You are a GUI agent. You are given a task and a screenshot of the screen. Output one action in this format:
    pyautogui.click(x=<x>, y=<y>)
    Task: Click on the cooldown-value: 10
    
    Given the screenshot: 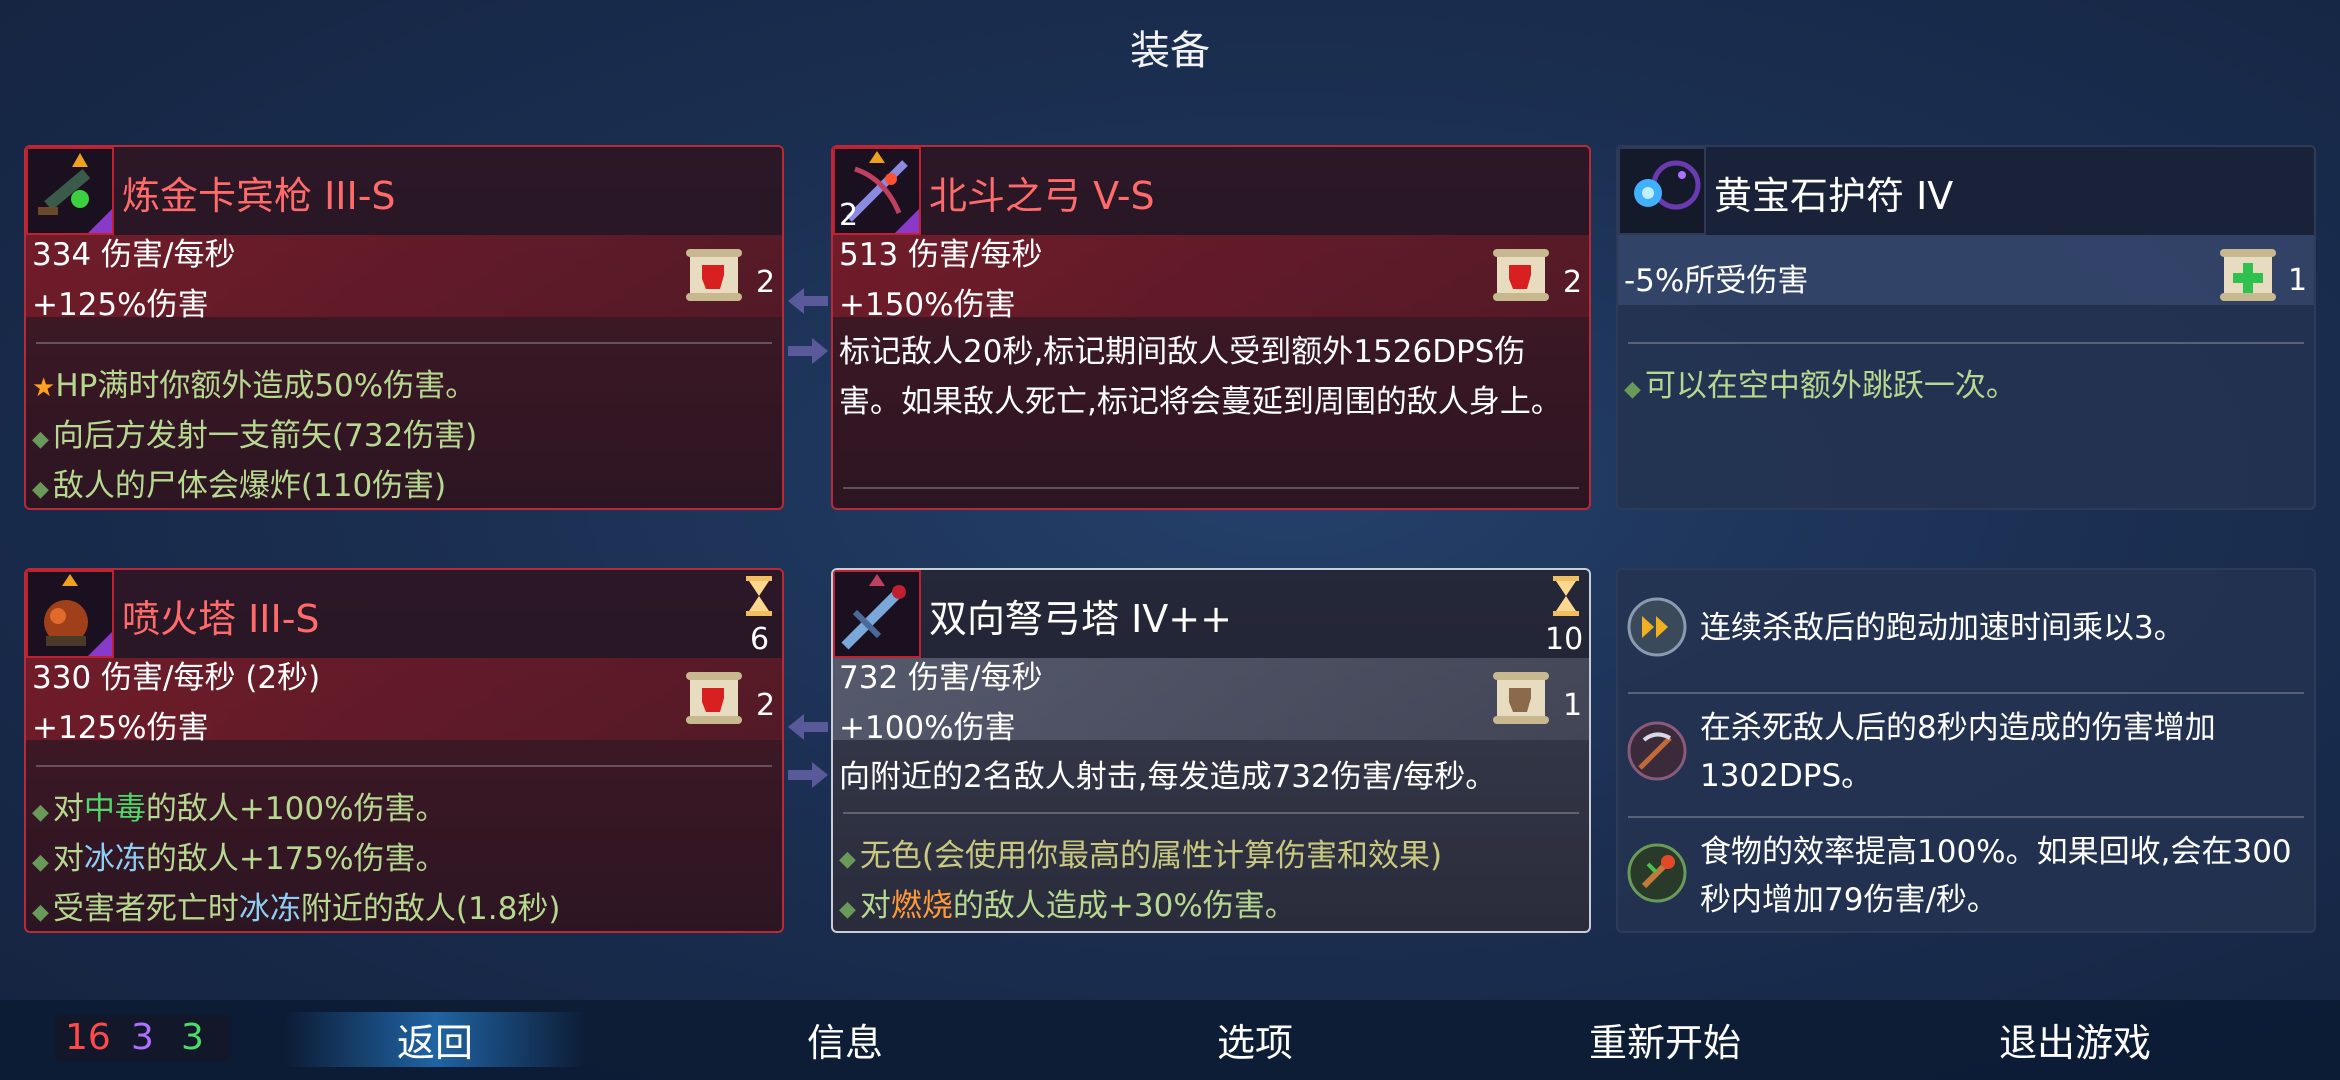 What is the action you would take?
    pyautogui.click(x=1564, y=639)
    